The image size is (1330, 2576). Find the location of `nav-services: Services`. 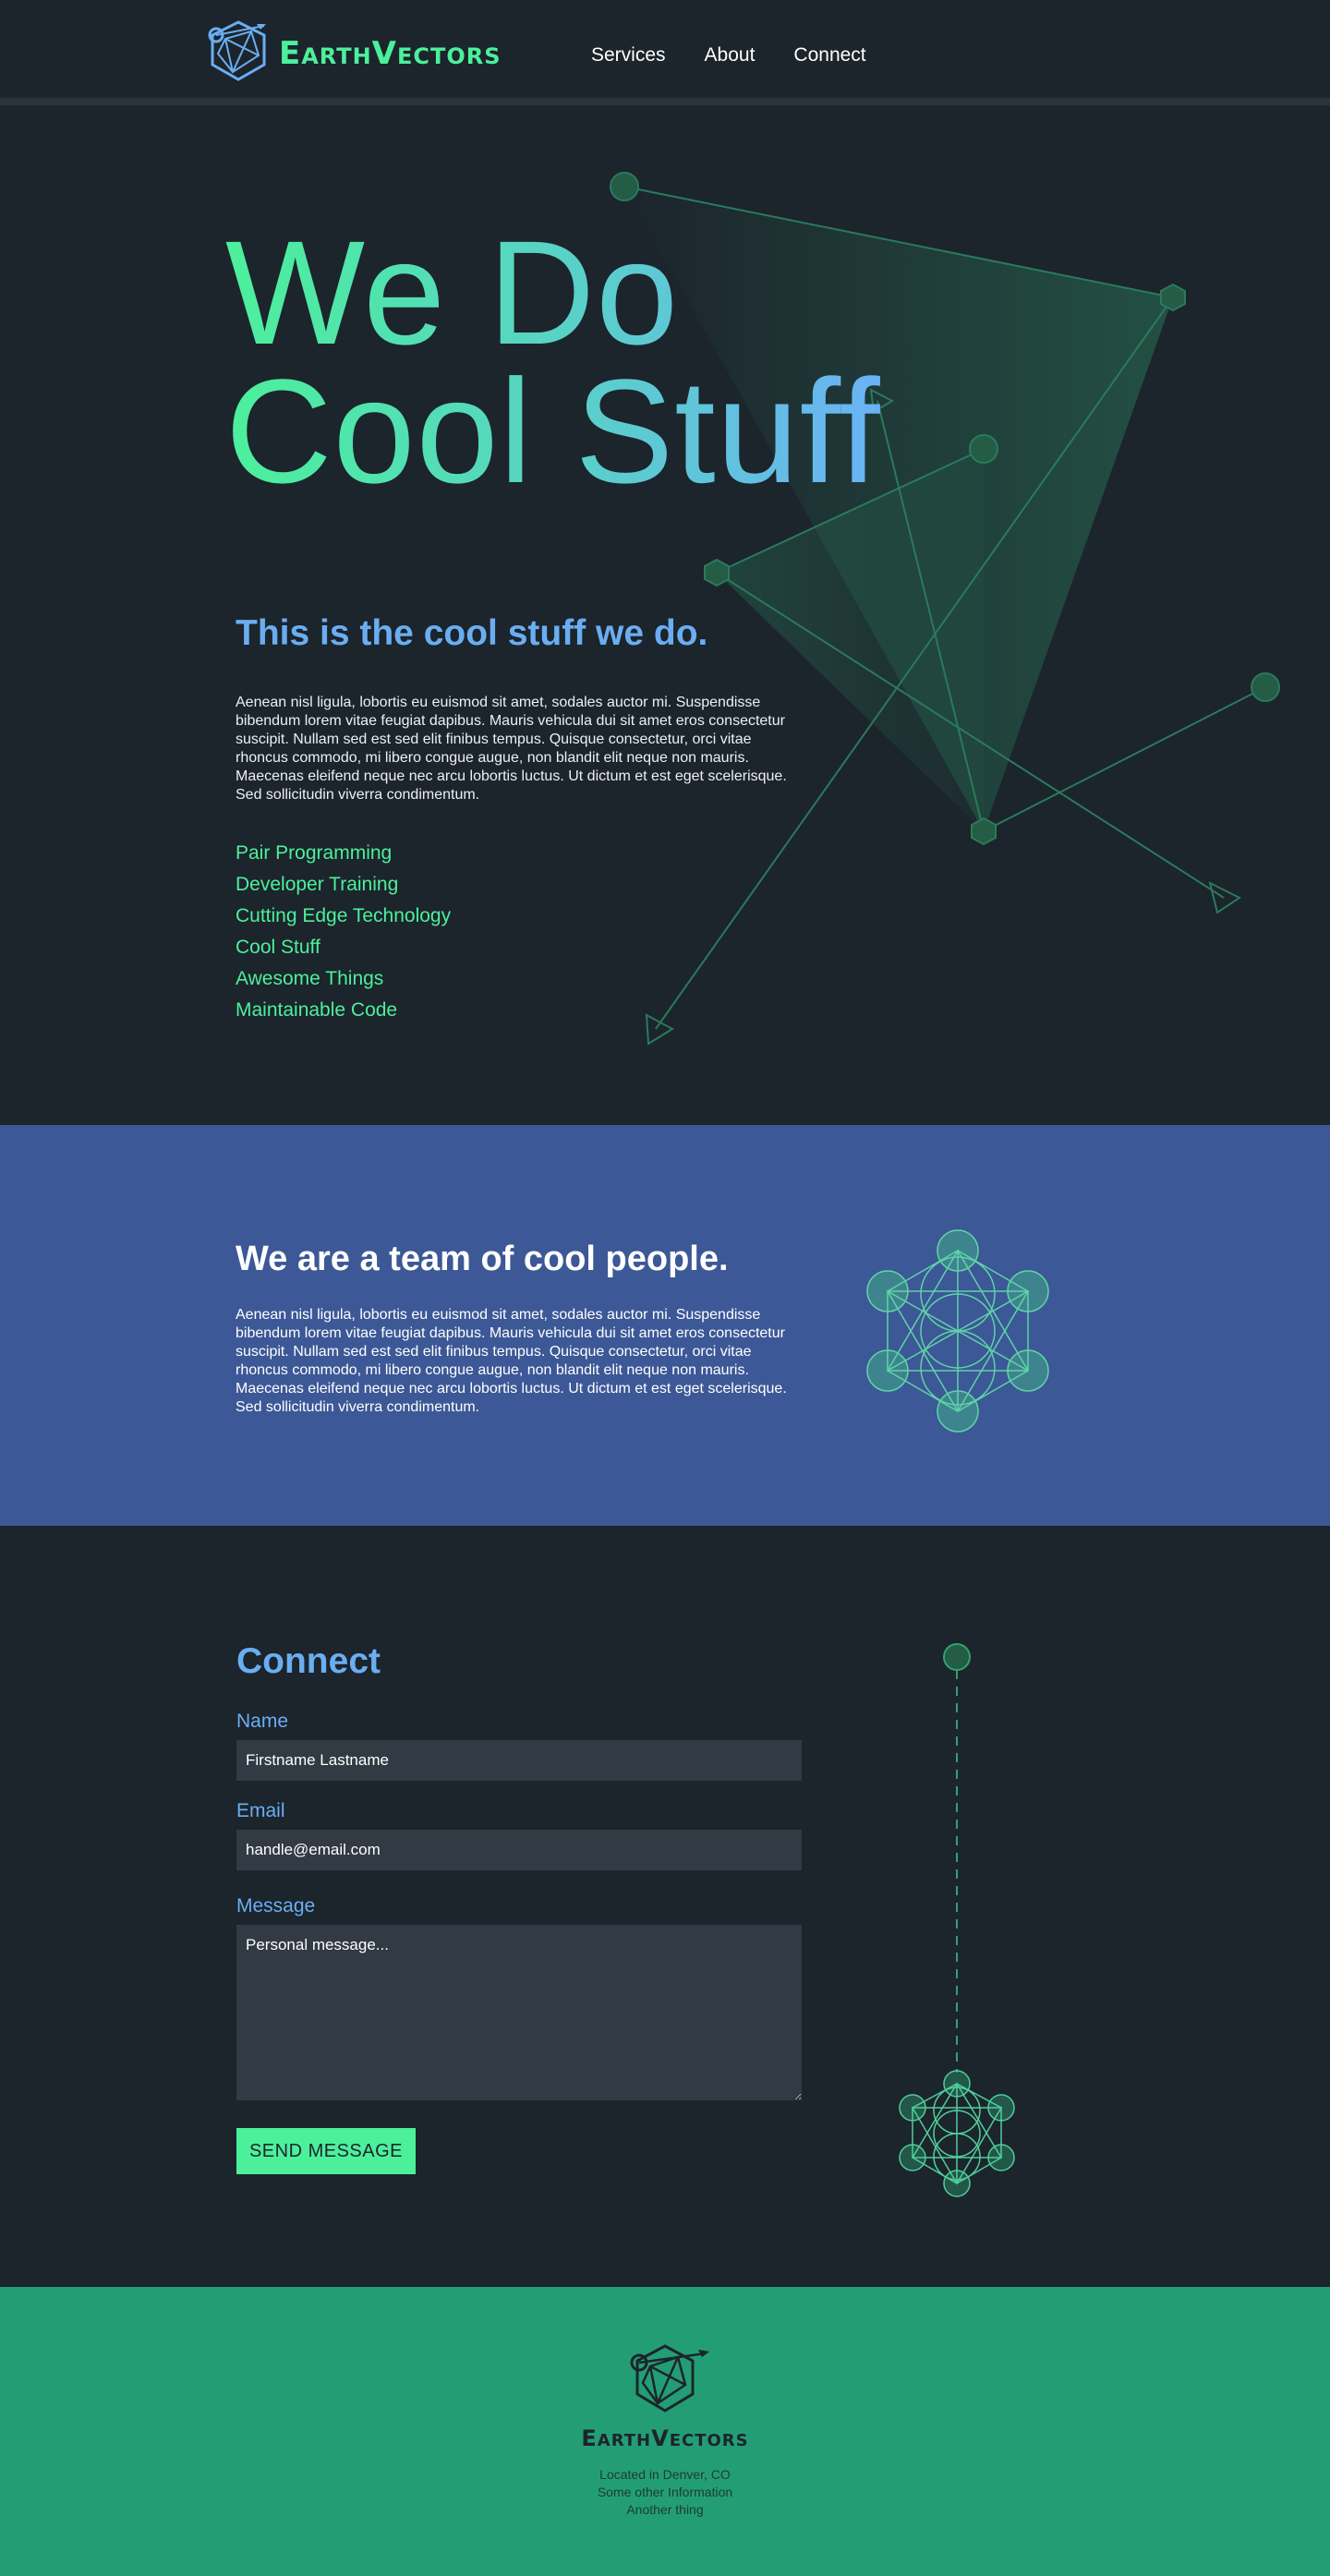

nav-services: Services is located at coordinates (628, 55).